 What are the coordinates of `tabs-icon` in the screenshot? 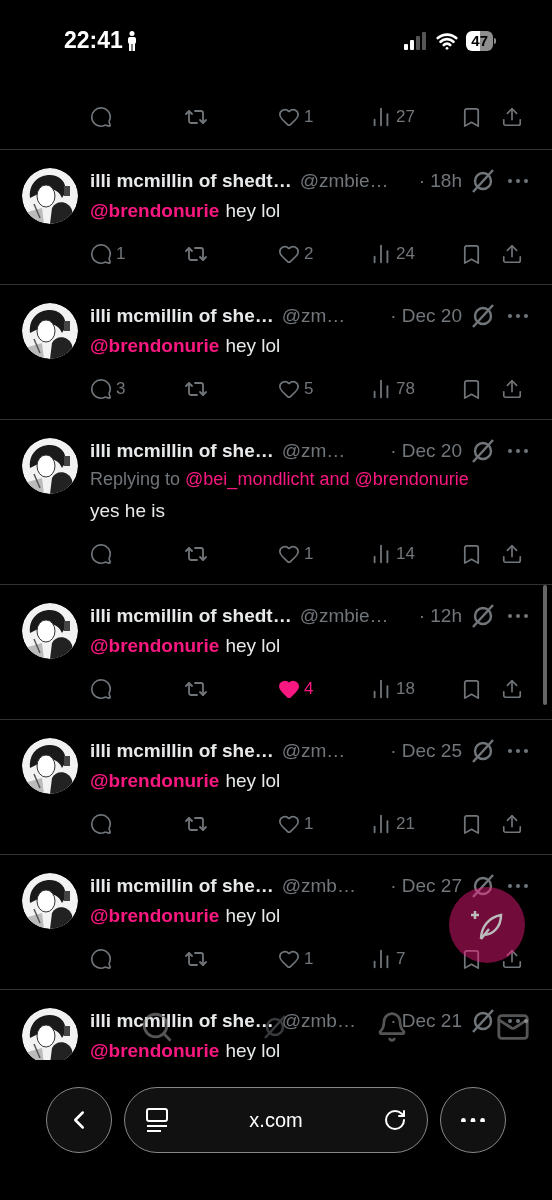 It's located at (157, 1120).